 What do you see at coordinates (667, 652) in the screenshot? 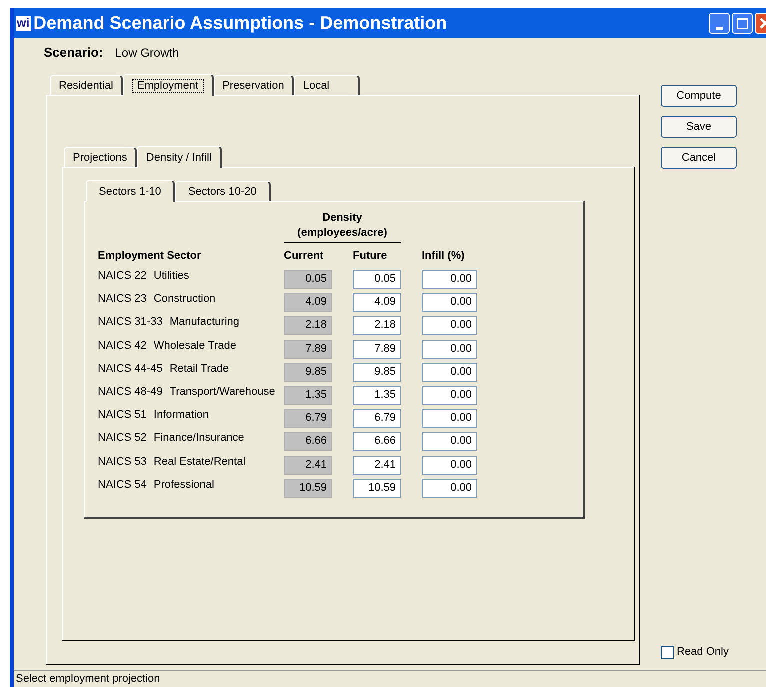
I see `read-only-checkbox` at bounding box center [667, 652].